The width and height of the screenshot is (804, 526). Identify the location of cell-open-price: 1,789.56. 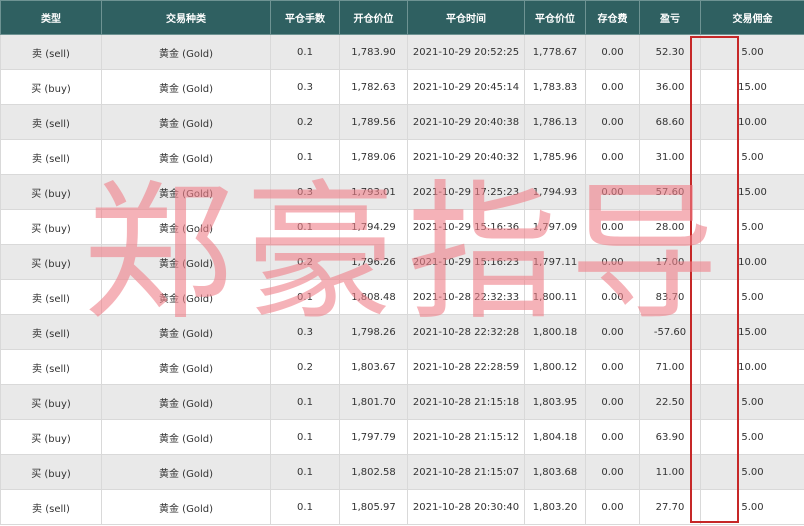
(373, 122).